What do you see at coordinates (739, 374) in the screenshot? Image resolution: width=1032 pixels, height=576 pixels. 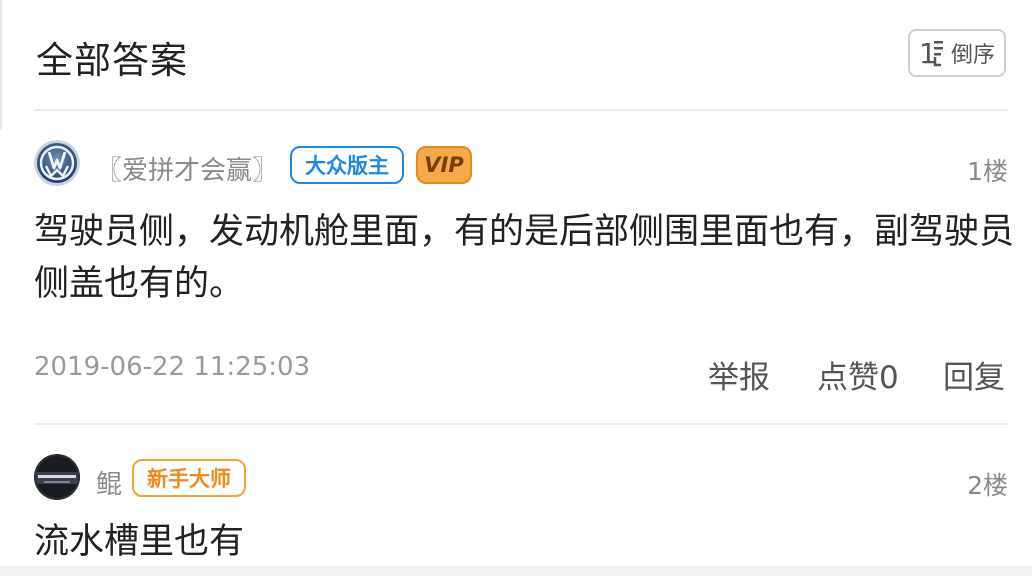 I see `report-button: 举报` at bounding box center [739, 374].